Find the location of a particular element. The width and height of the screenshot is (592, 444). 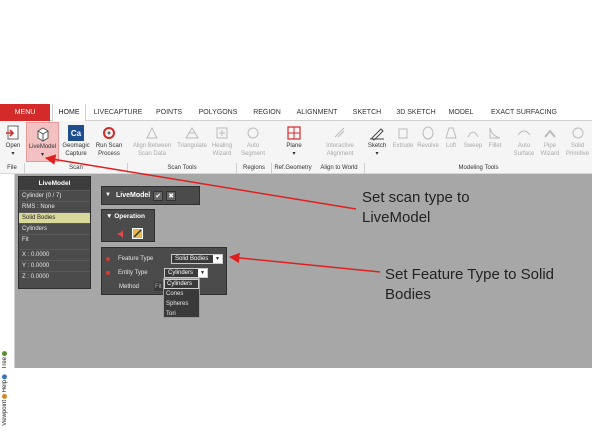

geomagic-capture-icon: Ca is located at coordinates (76, 133).